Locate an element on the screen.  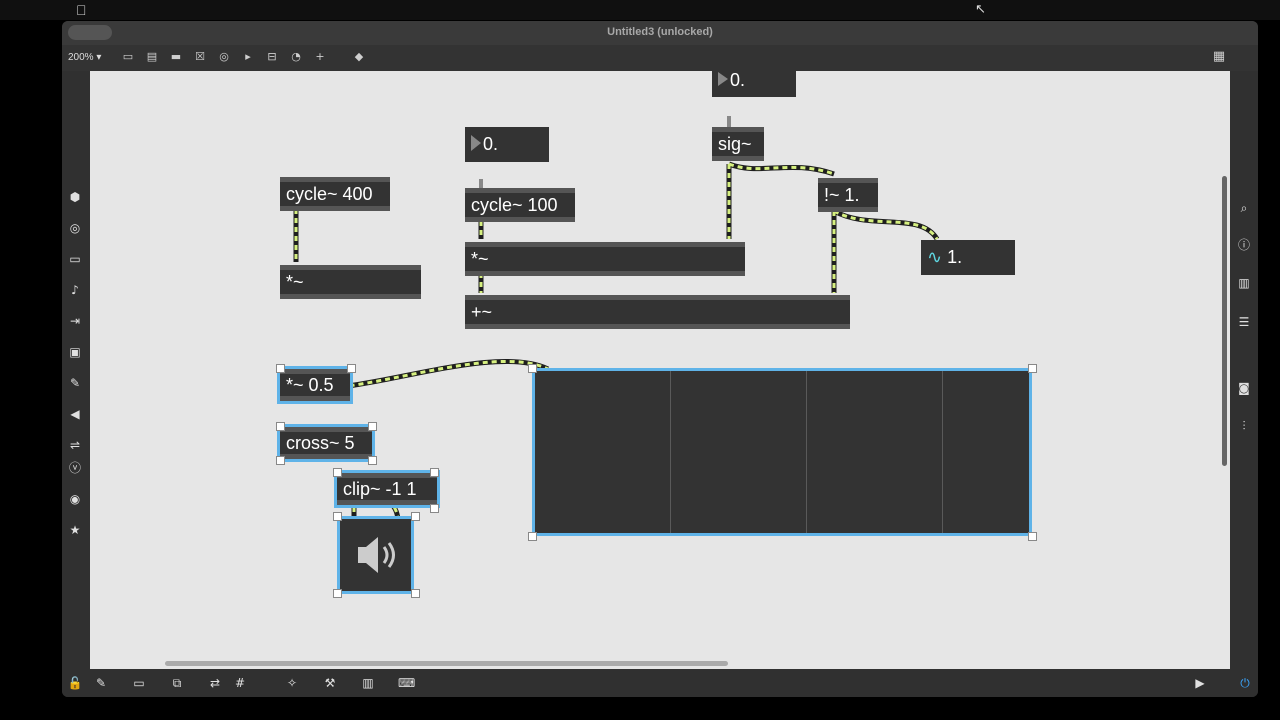
clock-icon: ◉ is located at coordinates (75, 499).